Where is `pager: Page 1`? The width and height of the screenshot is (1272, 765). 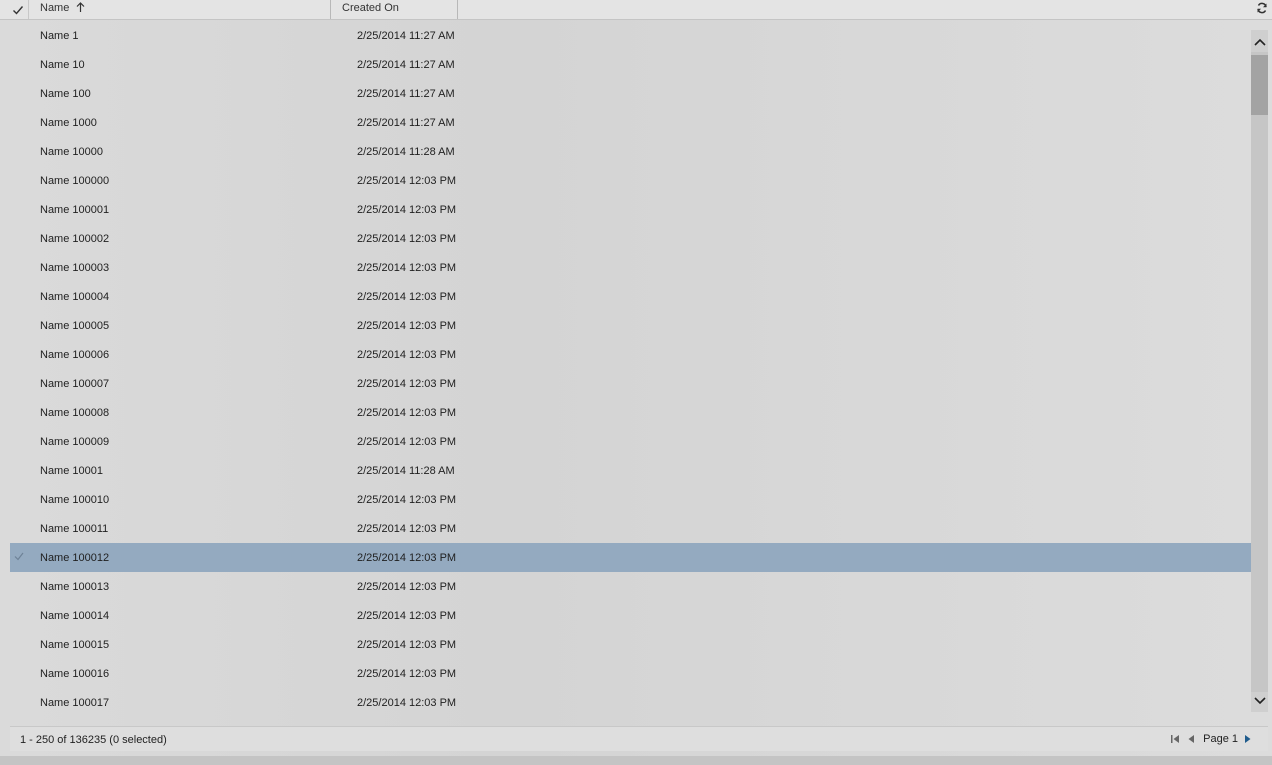
pager: Page 1 is located at coordinates (1213, 739).